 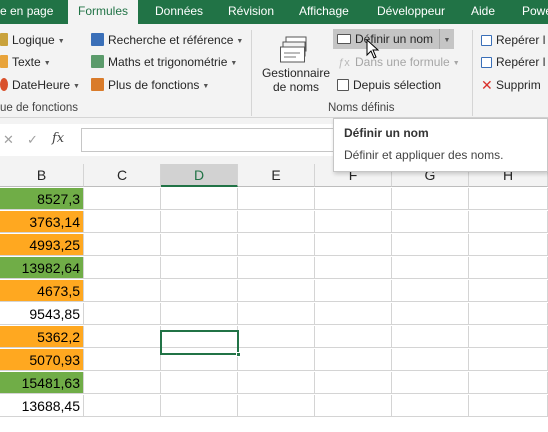 I want to click on cell-b: 4993,25, so click(x=42, y=245).